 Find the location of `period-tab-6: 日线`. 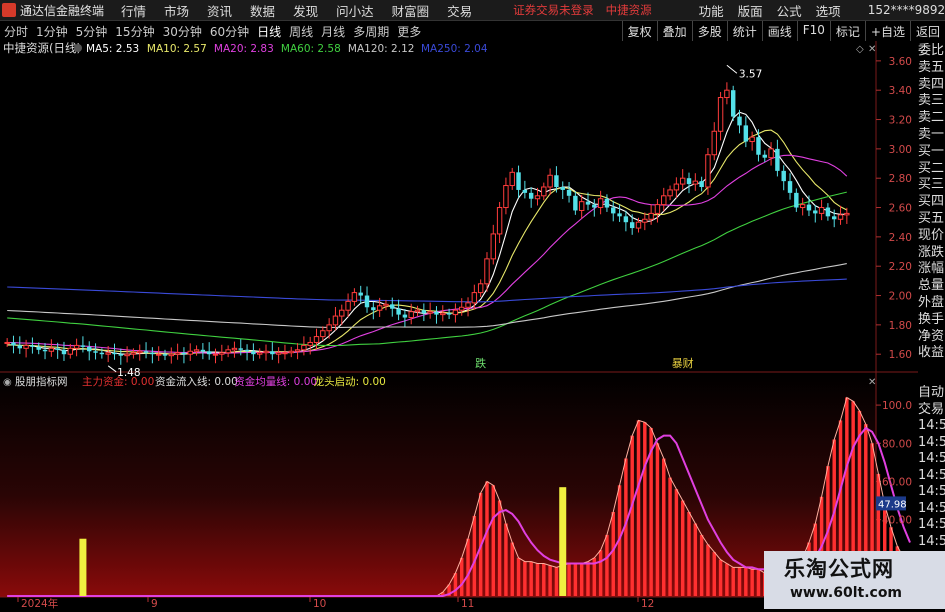

period-tab-6: 日线 is located at coordinates (269, 31).